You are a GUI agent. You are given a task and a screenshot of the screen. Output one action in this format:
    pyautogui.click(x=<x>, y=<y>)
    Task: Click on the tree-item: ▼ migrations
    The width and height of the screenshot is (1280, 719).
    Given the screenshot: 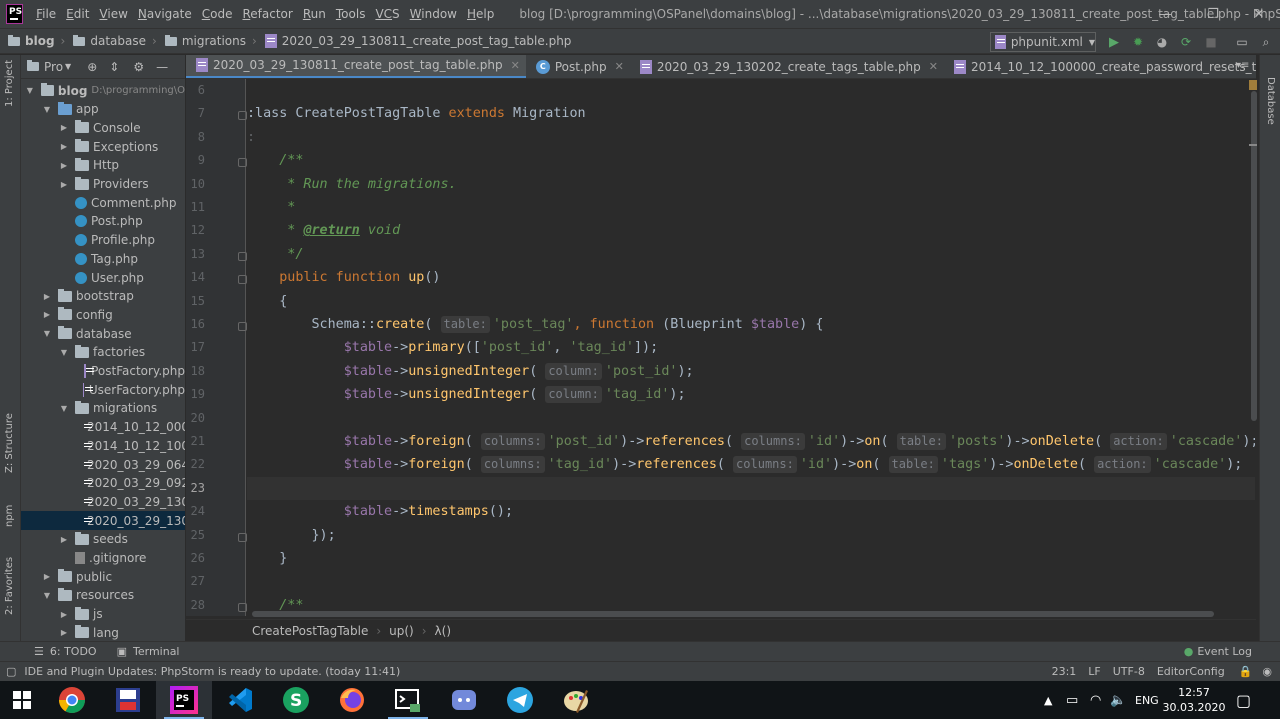 What is the action you would take?
    pyautogui.click(x=103, y=408)
    